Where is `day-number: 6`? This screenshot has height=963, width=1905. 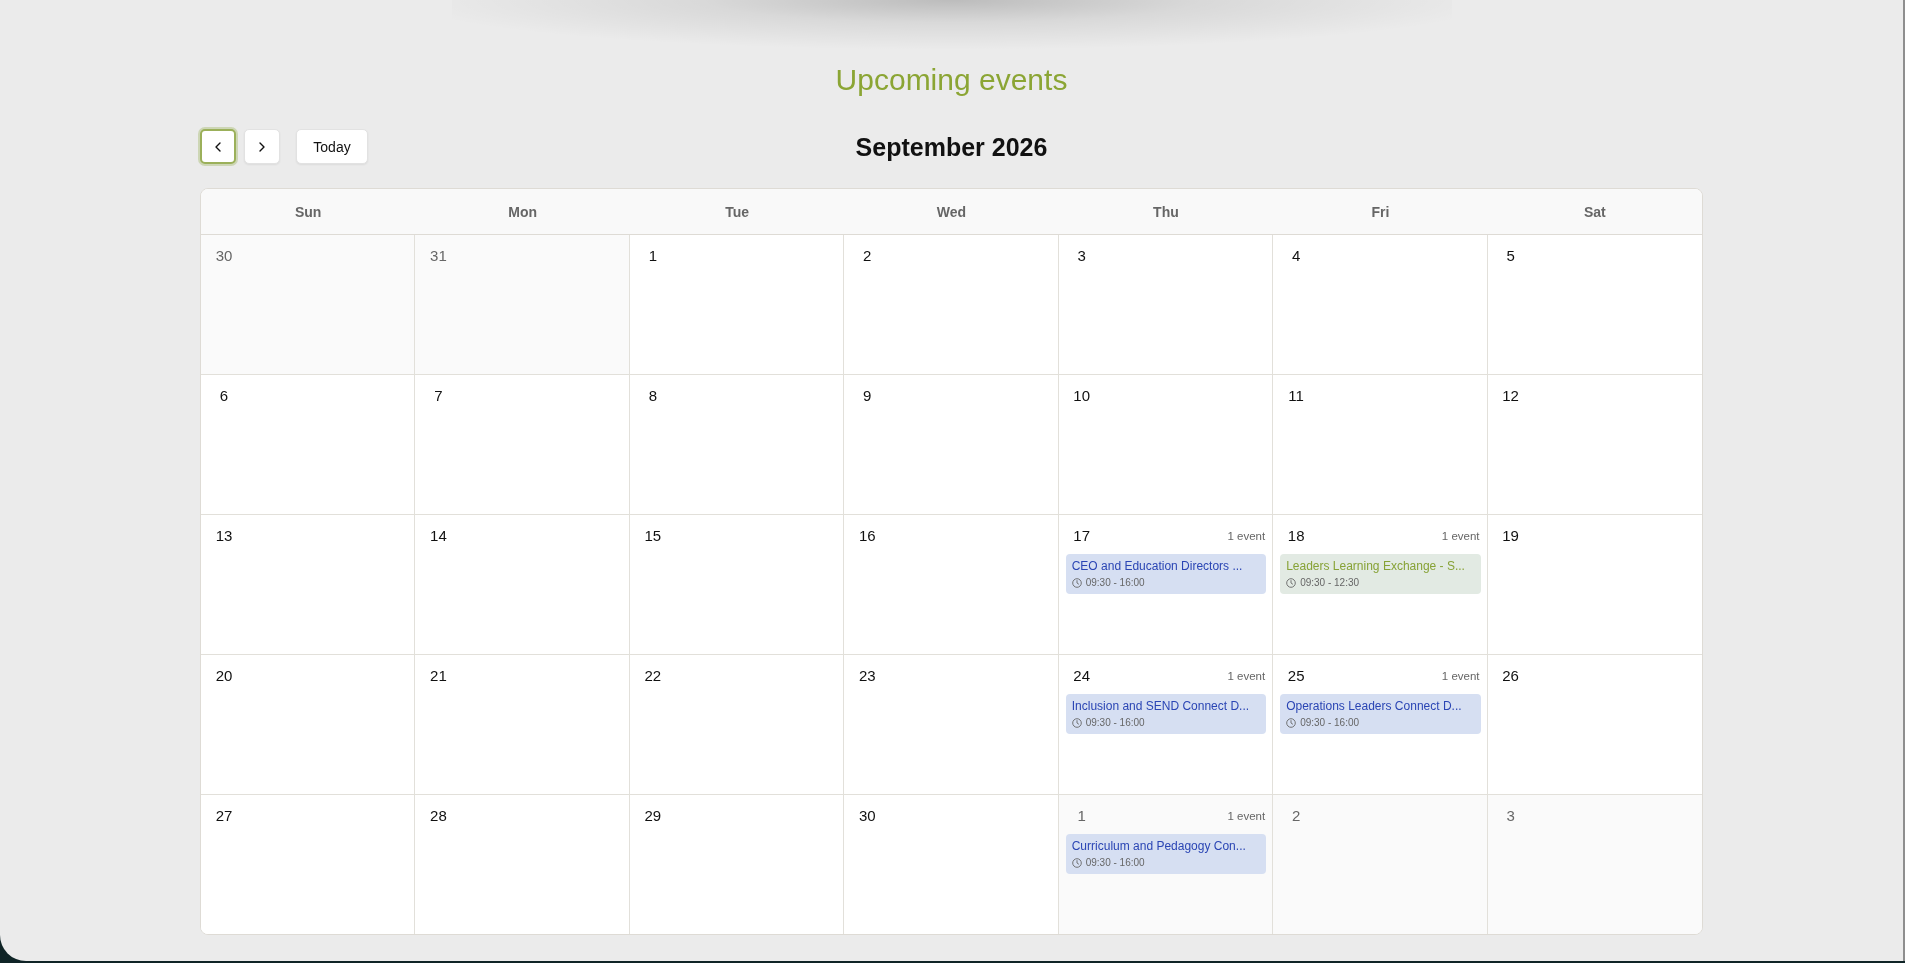
day-number: 6 is located at coordinates (224, 396).